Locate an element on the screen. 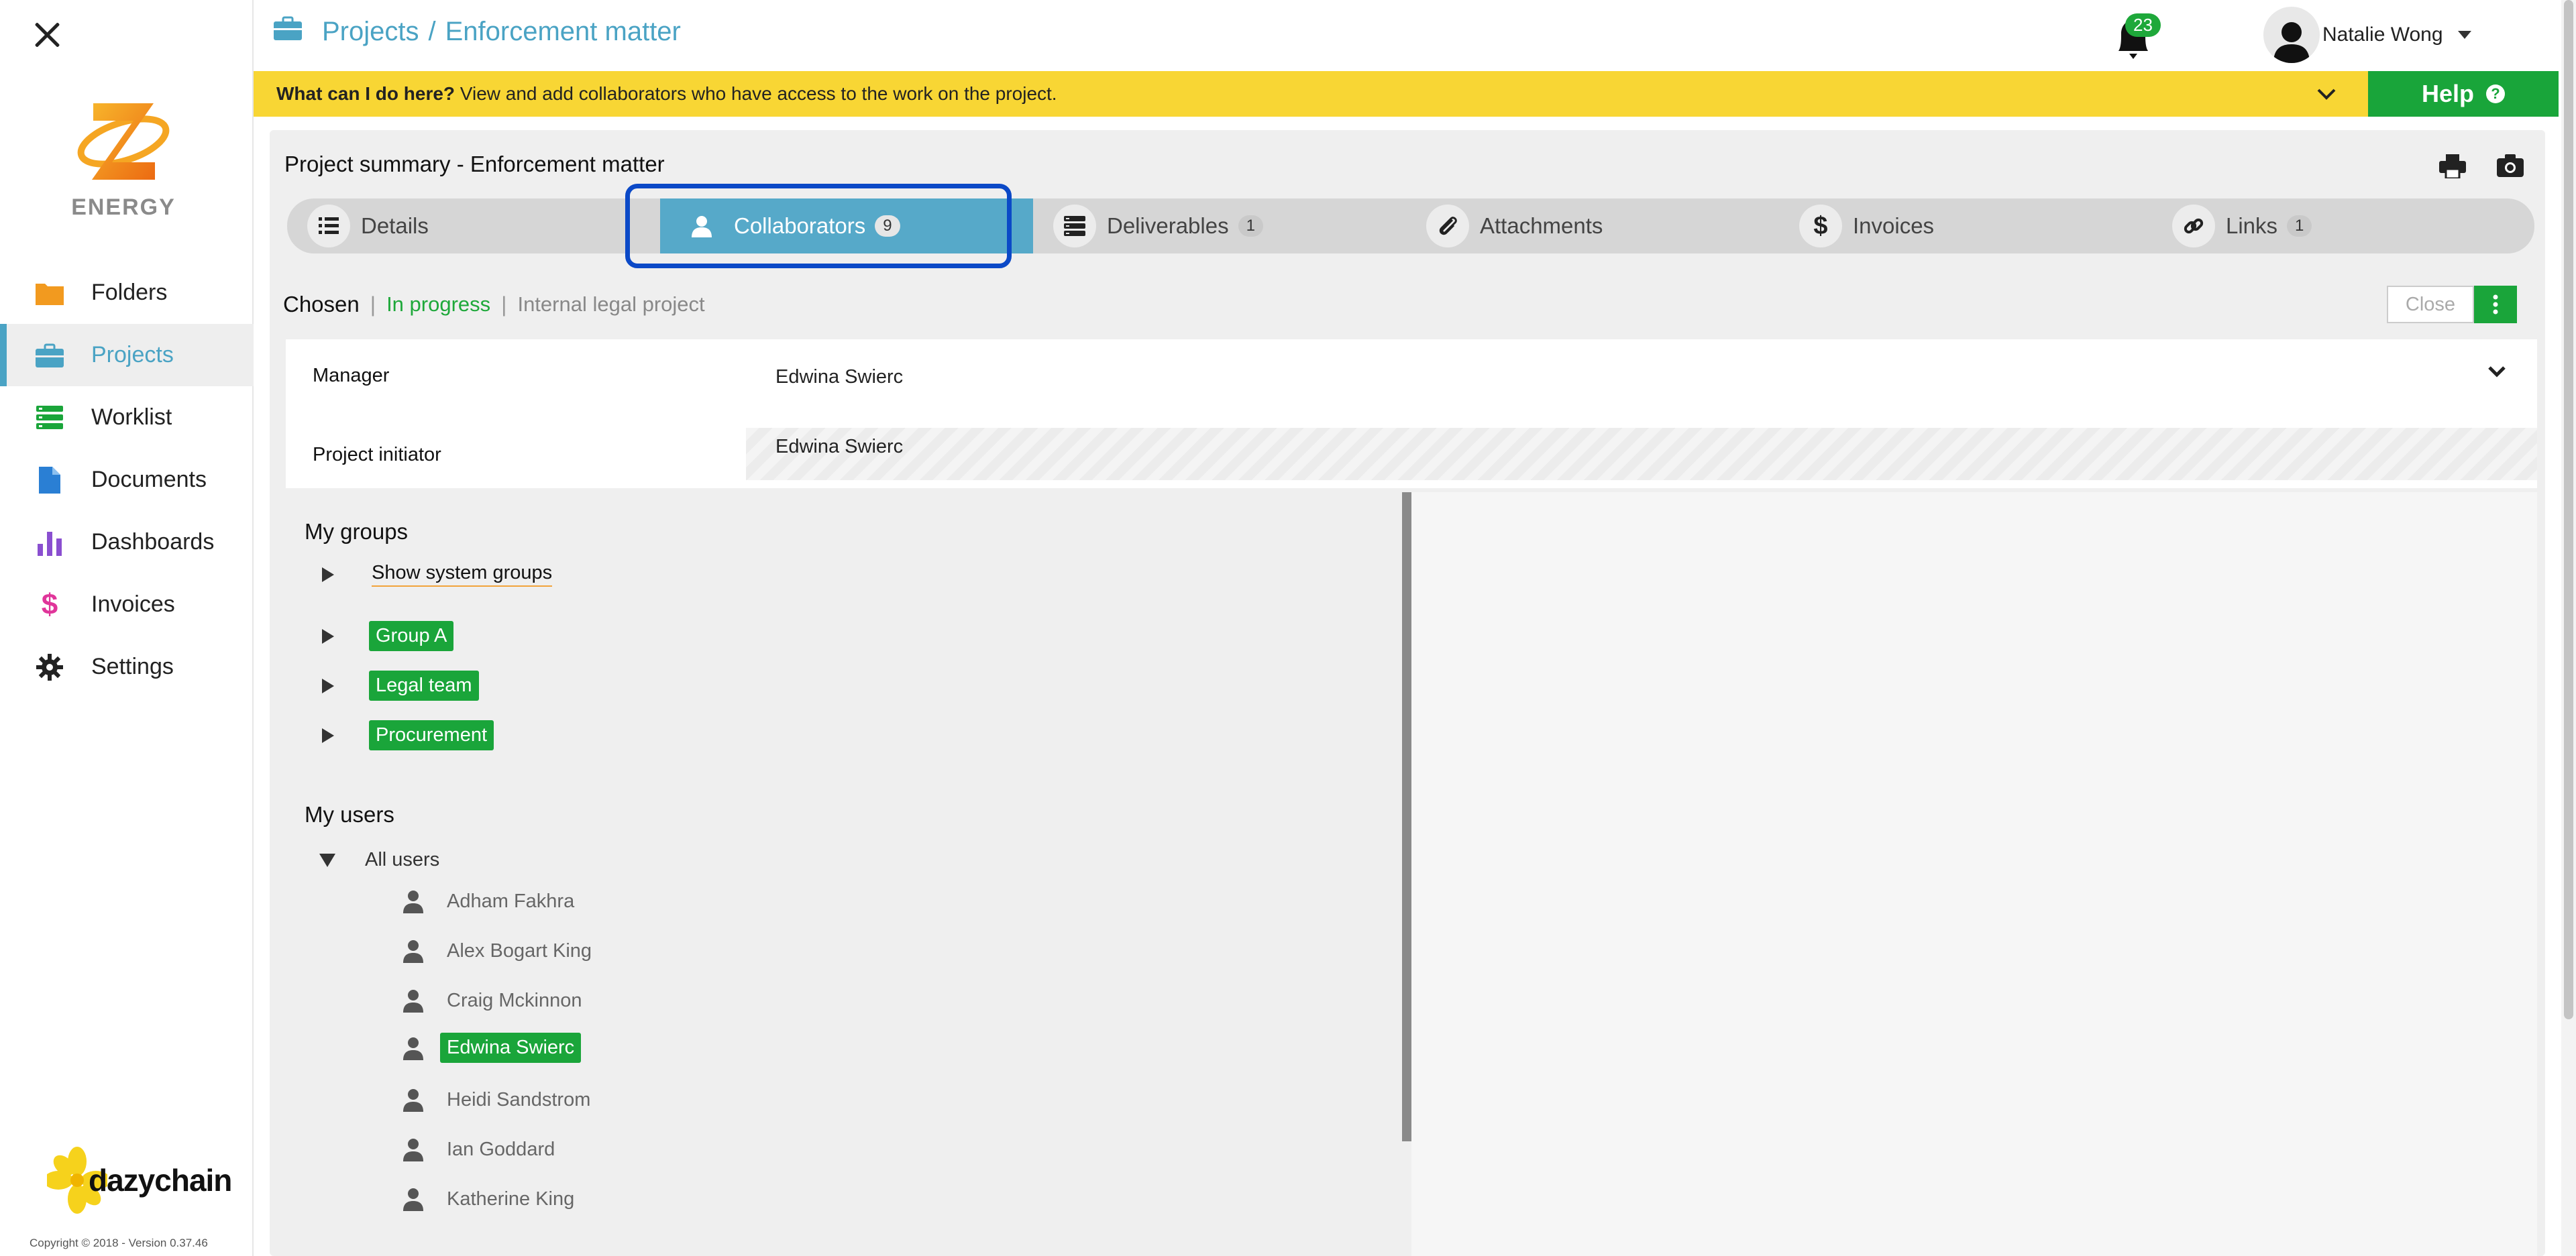  nav-item-documents: Documents is located at coordinates (127, 480).